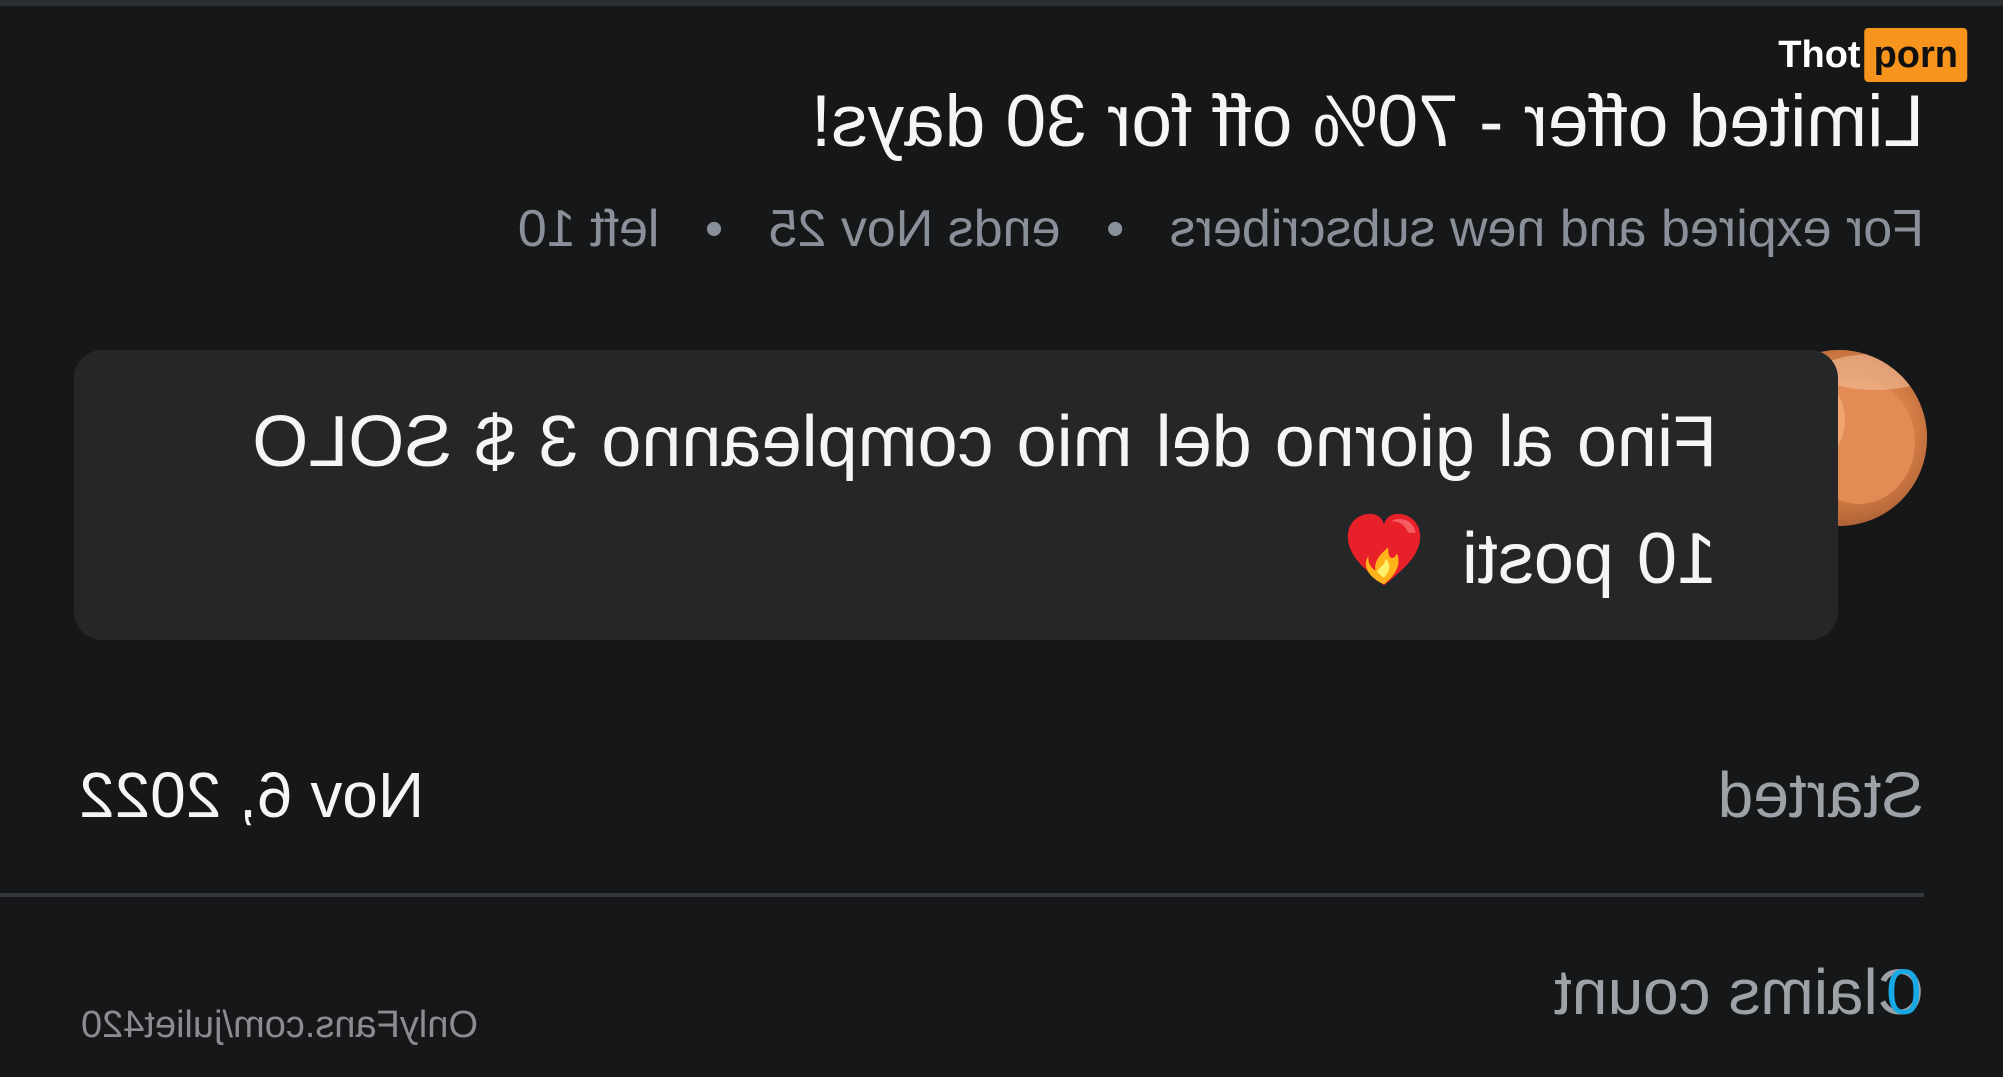 The height and width of the screenshot is (1077, 2003). Describe the element at coordinates (252, 795) in the screenshot. I see `started-date: Nov 6, 2022` at that location.